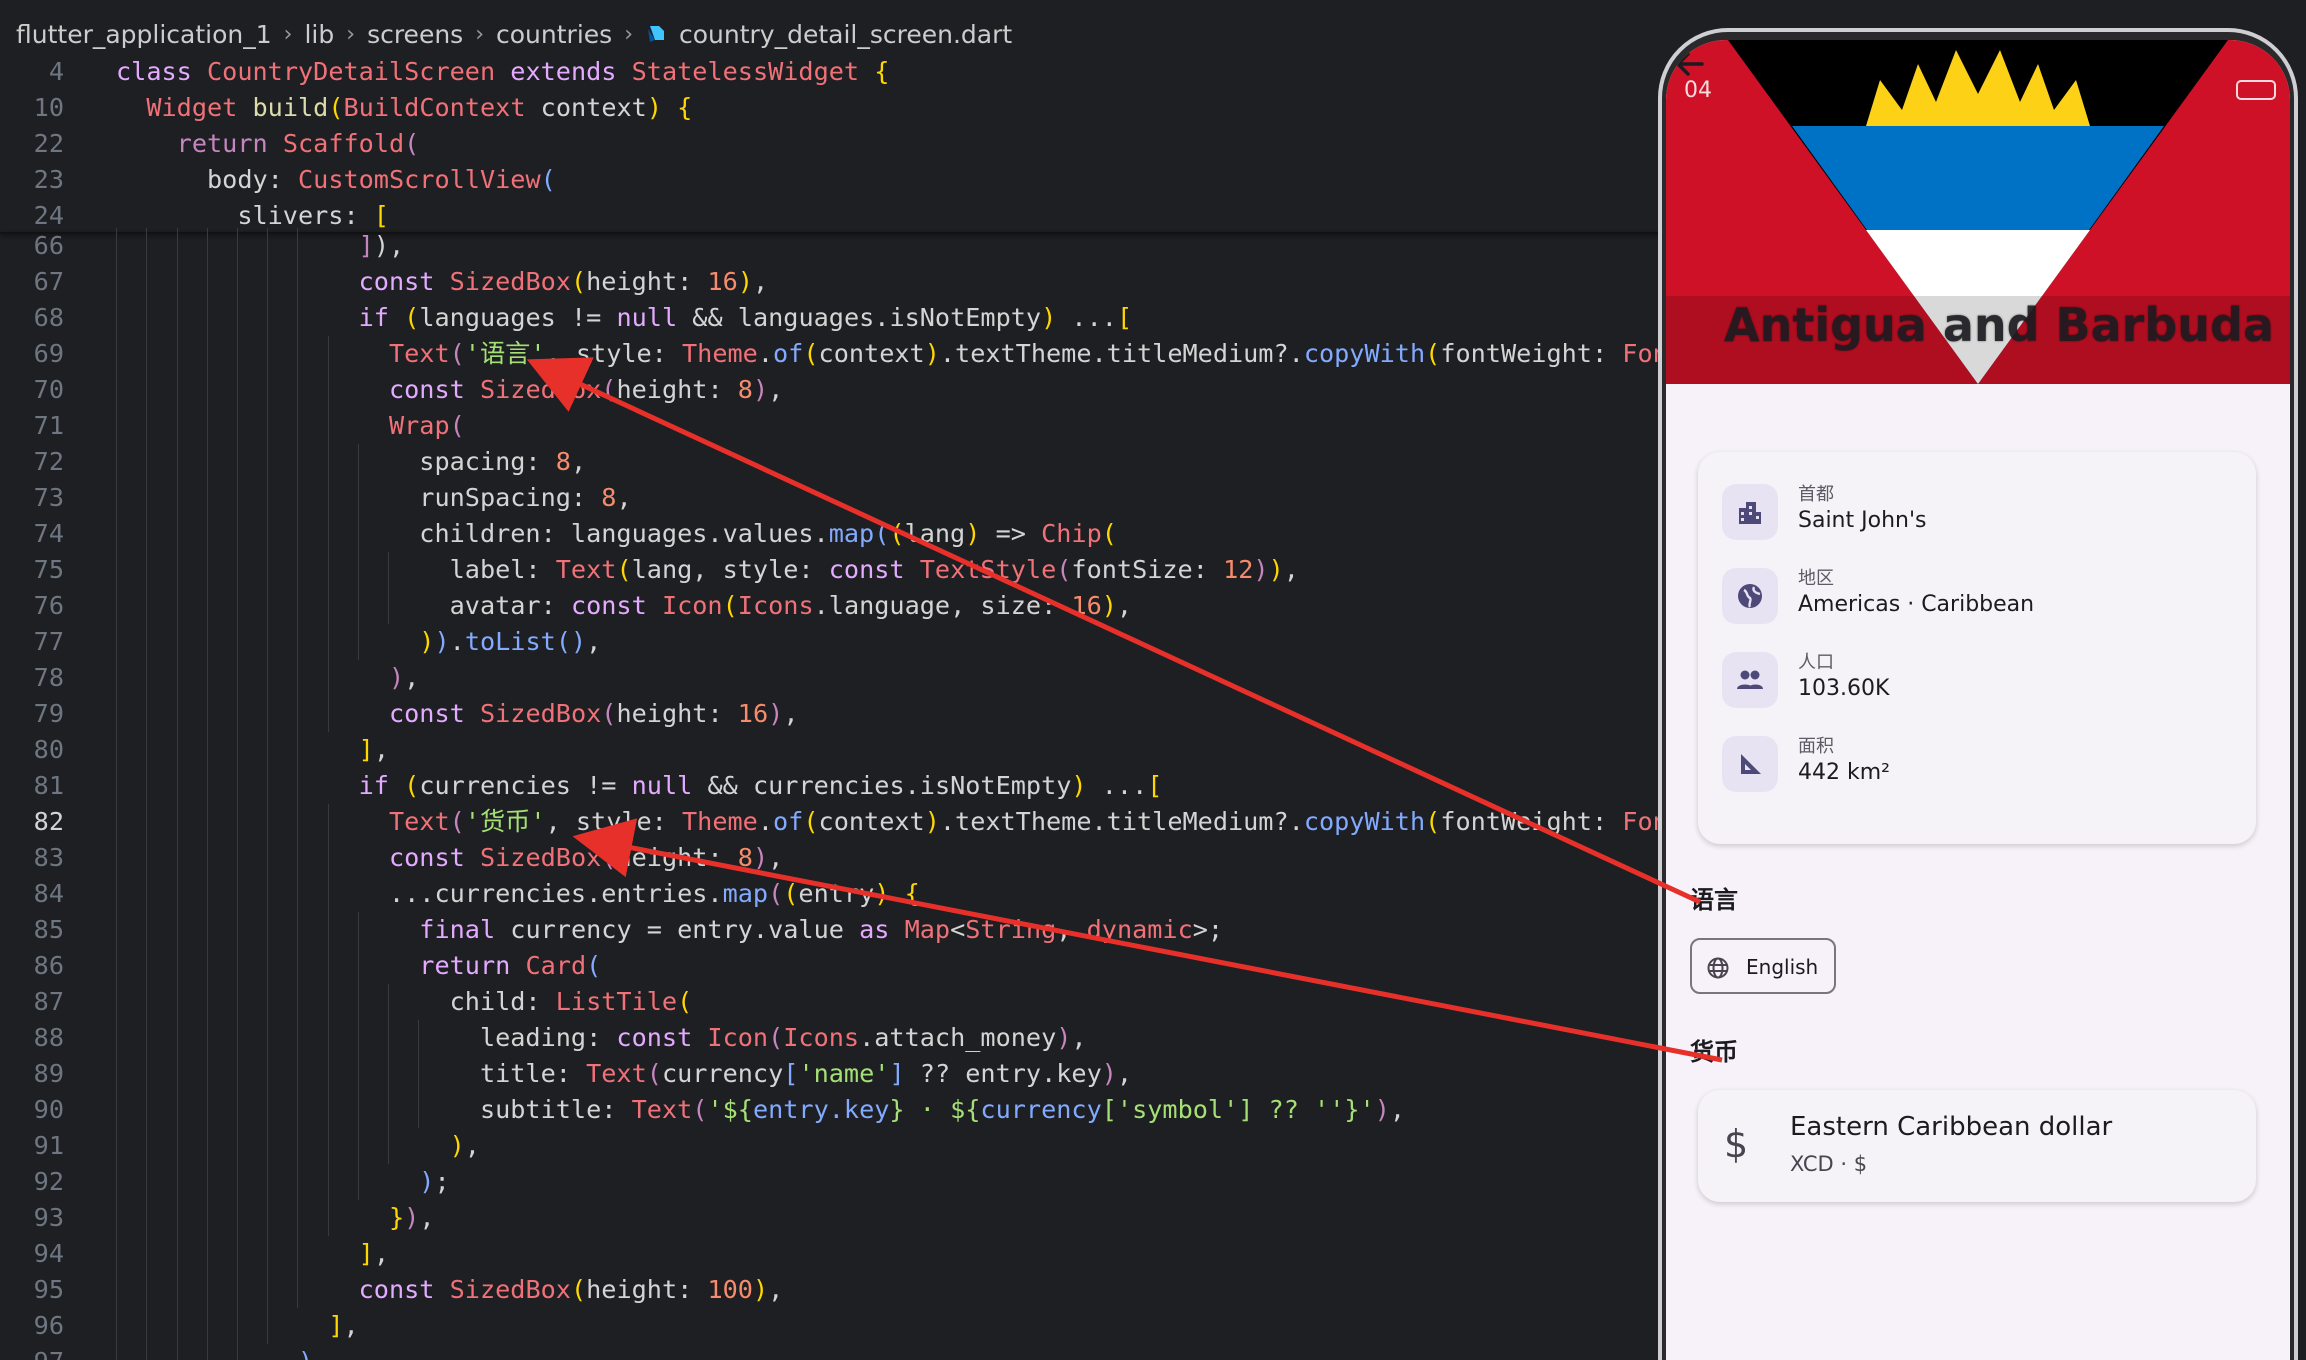 The height and width of the screenshot is (1360, 2306). I want to click on code-text: body: CustomScrollView(, so click(336, 180).